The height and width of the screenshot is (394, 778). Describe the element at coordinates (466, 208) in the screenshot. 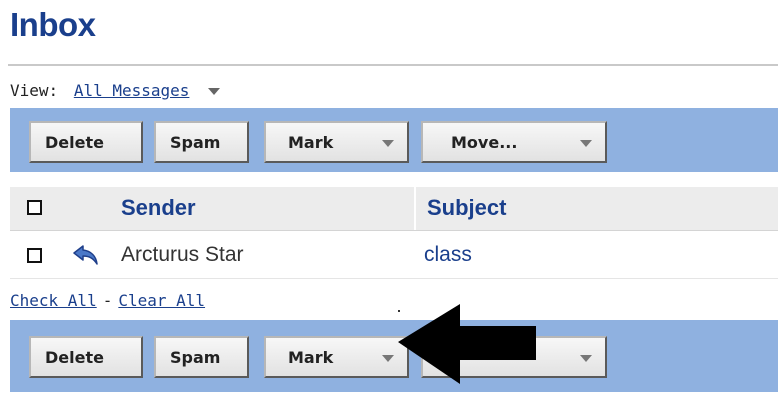

I see `subject-column-header: Subject` at that location.